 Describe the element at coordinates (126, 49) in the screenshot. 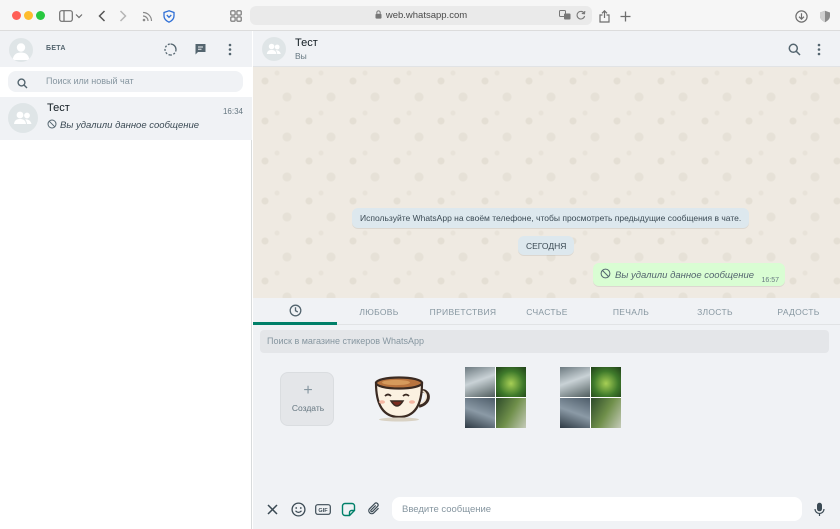

I see `sidebar-header: БЕТА` at that location.